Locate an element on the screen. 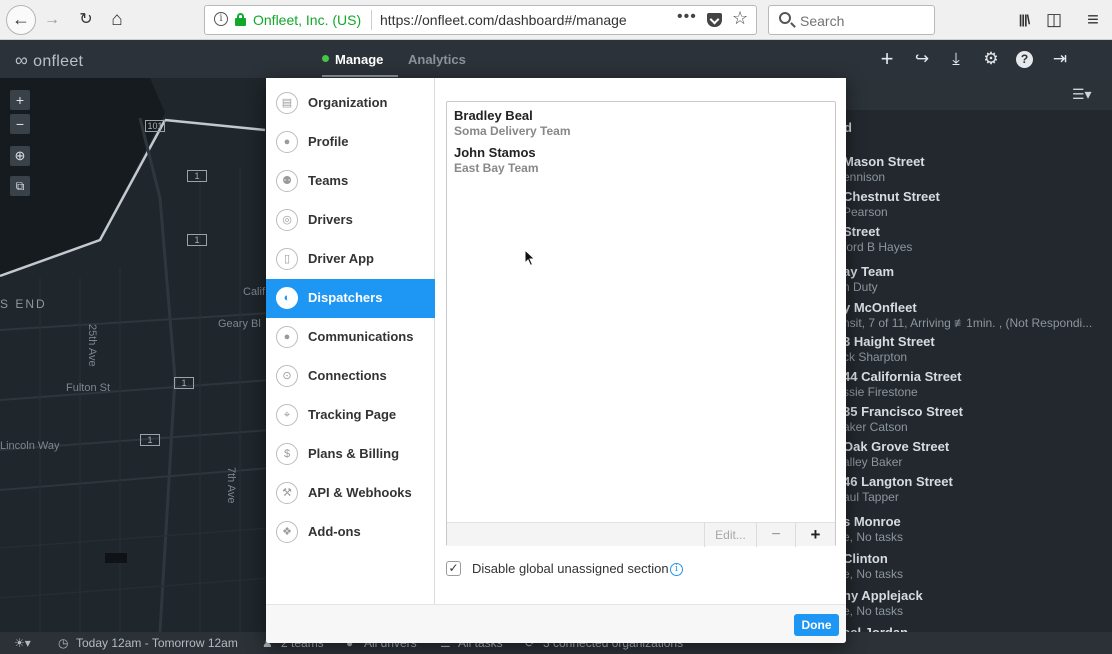 Image resolution: width=1112 pixels, height=654 pixels. list-item: 35 Francisco Street aker Catson is located at coordinates (903, 419).